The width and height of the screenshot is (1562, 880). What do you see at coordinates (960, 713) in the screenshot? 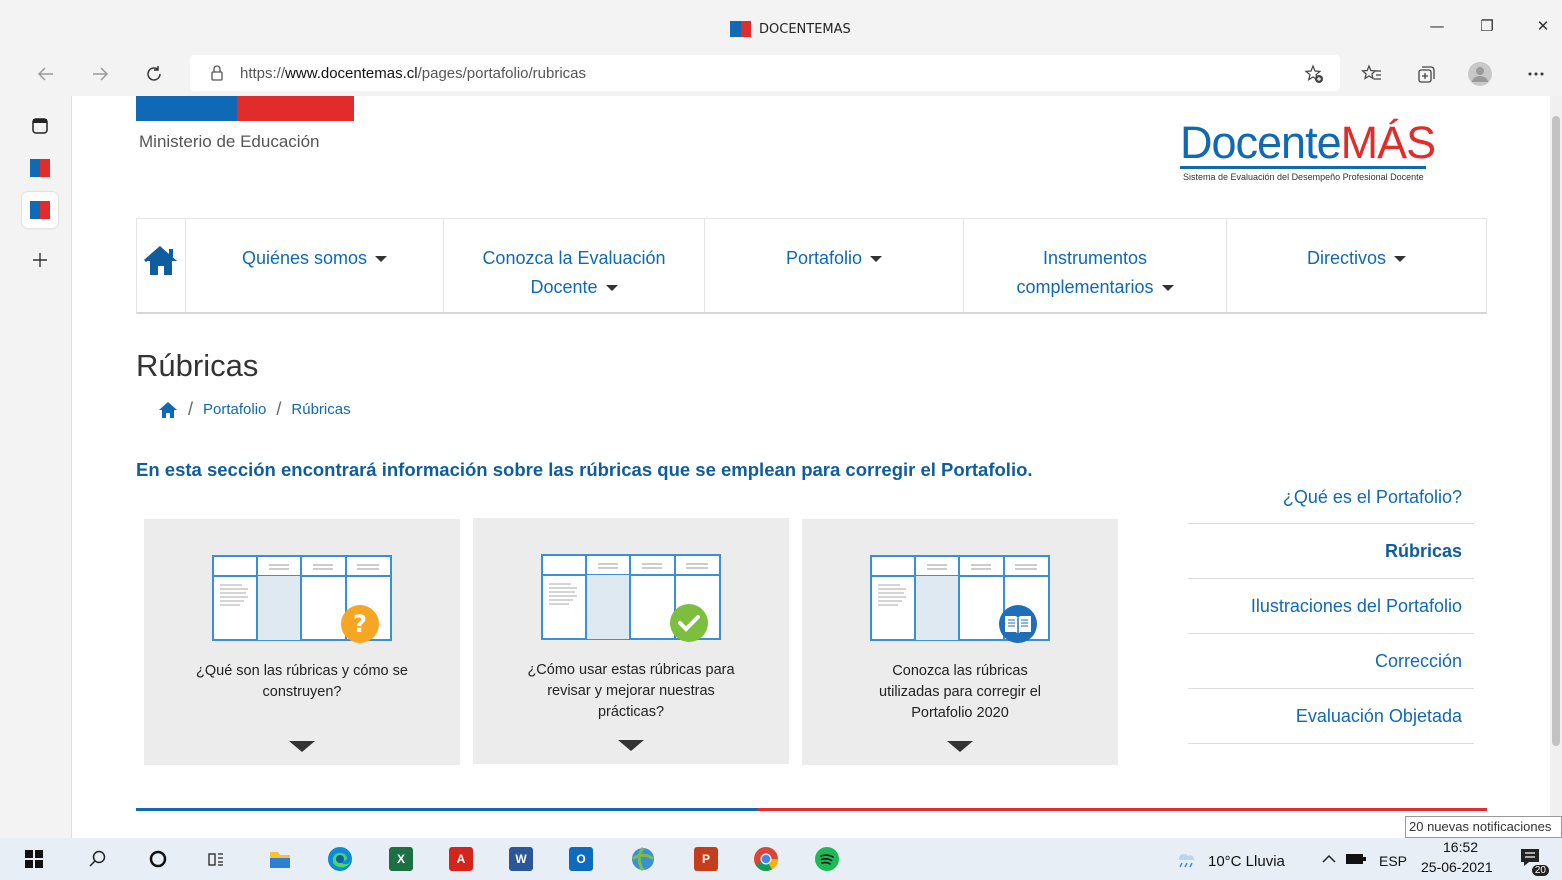
I see `card-caption-line: Portafolio 2020` at bounding box center [960, 713].